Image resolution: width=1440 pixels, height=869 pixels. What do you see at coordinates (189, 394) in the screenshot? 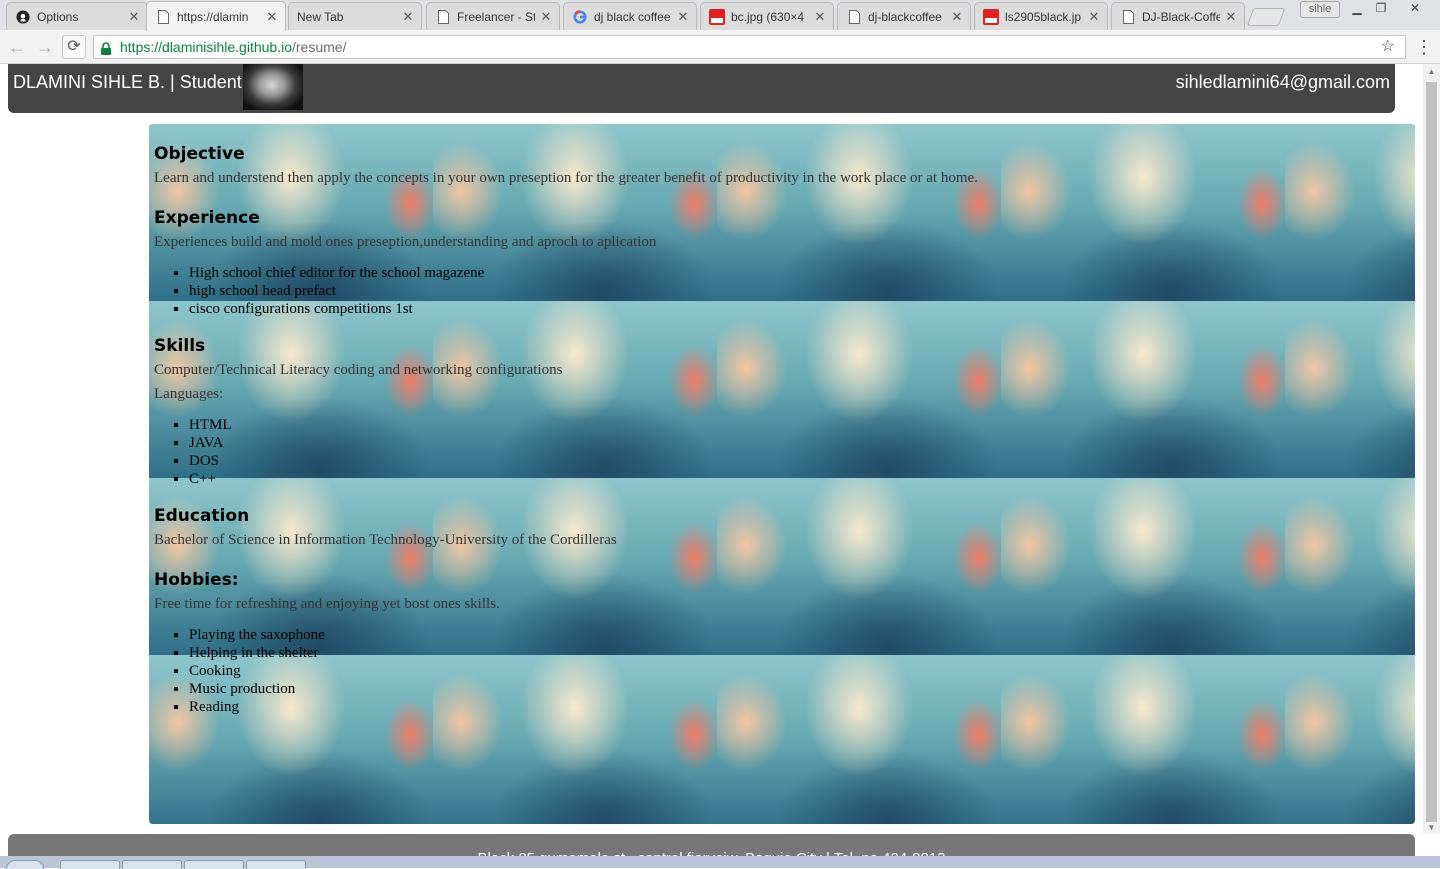
I see `languages-label: Languages:` at bounding box center [189, 394].